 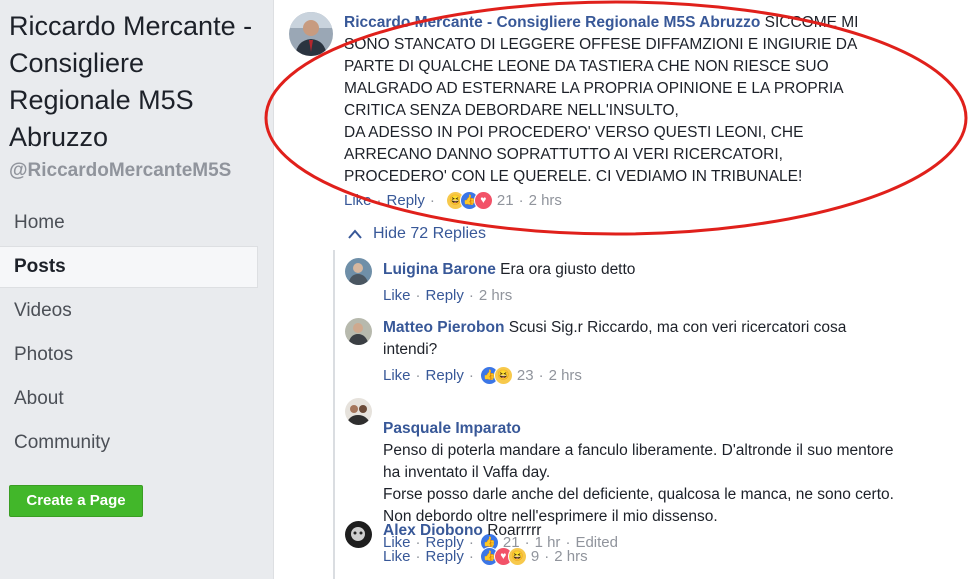 I want to click on reactions-summary: 👍 😆 23, so click(x=506, y=375).